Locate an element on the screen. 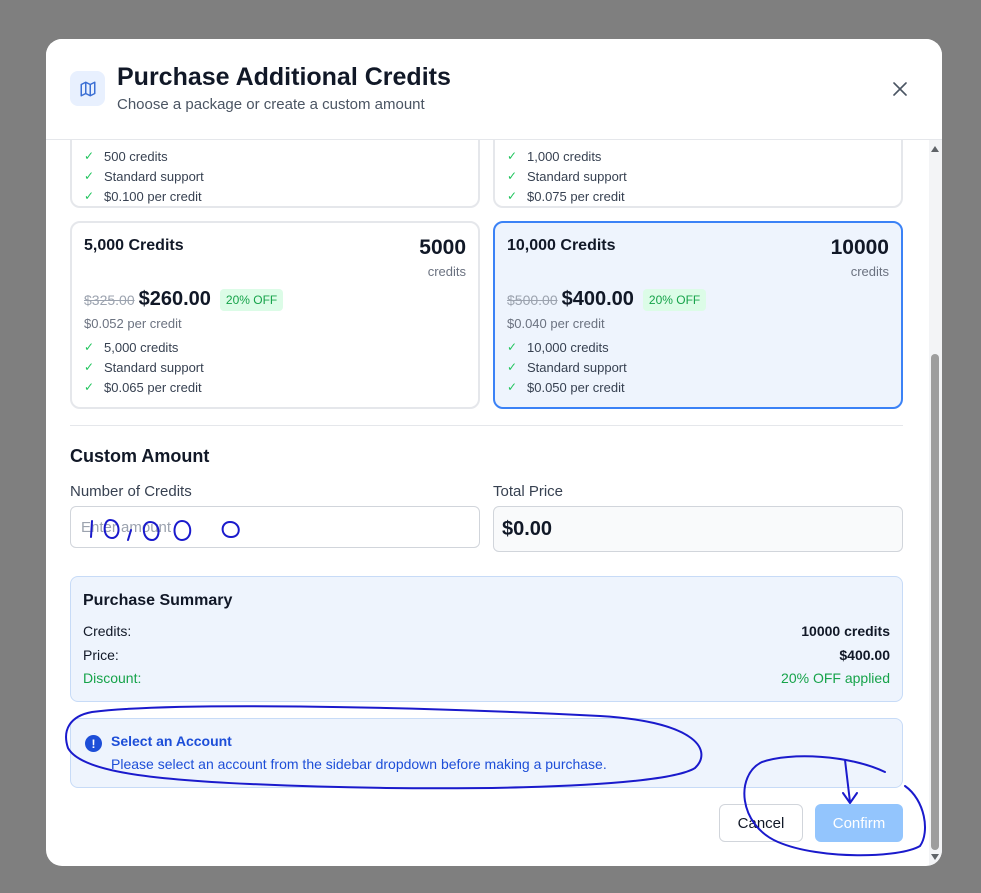 The image size is (981, 893). price-row: $325.00 $260.00 20% OFF is located at coordinates (184, 299).